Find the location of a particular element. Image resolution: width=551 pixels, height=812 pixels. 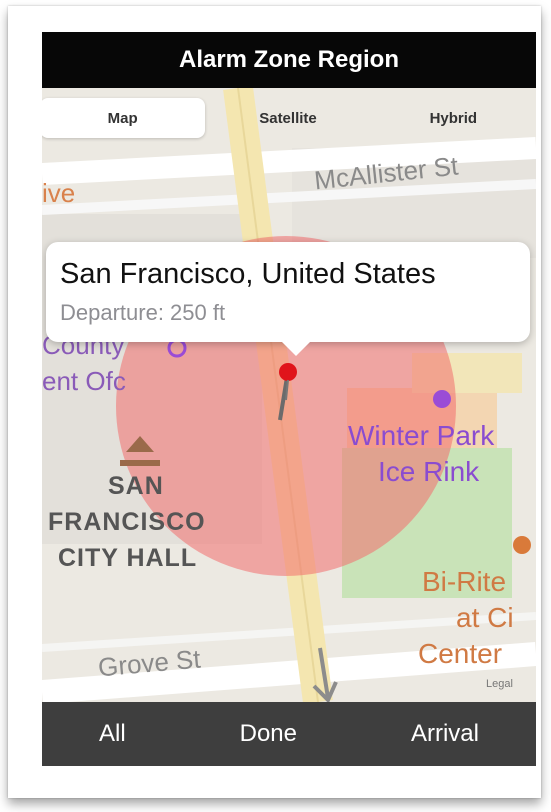

map-label-fragment: ive is located at coordinates (59, 193).